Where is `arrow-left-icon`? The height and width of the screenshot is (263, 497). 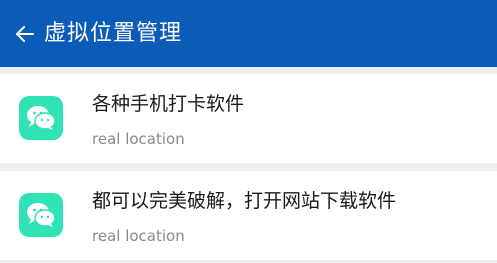
arrow-left-icon is located at coordinates (25, 34).